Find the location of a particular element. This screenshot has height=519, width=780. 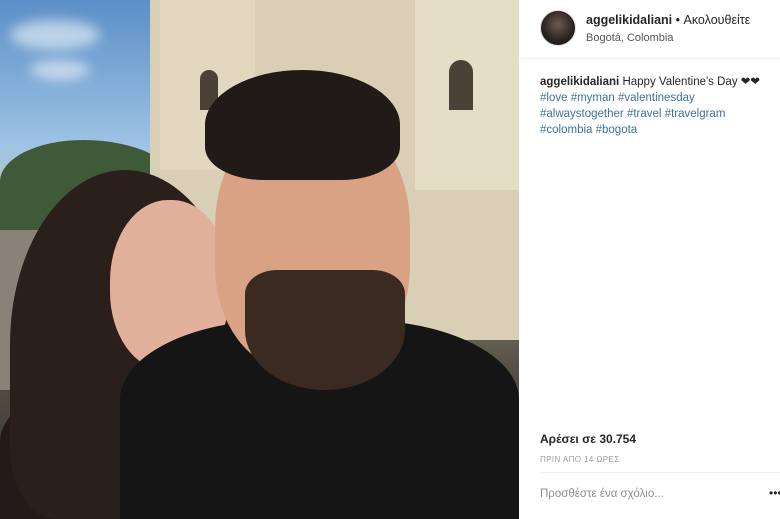

avatar is located at coordinates (558, 28).